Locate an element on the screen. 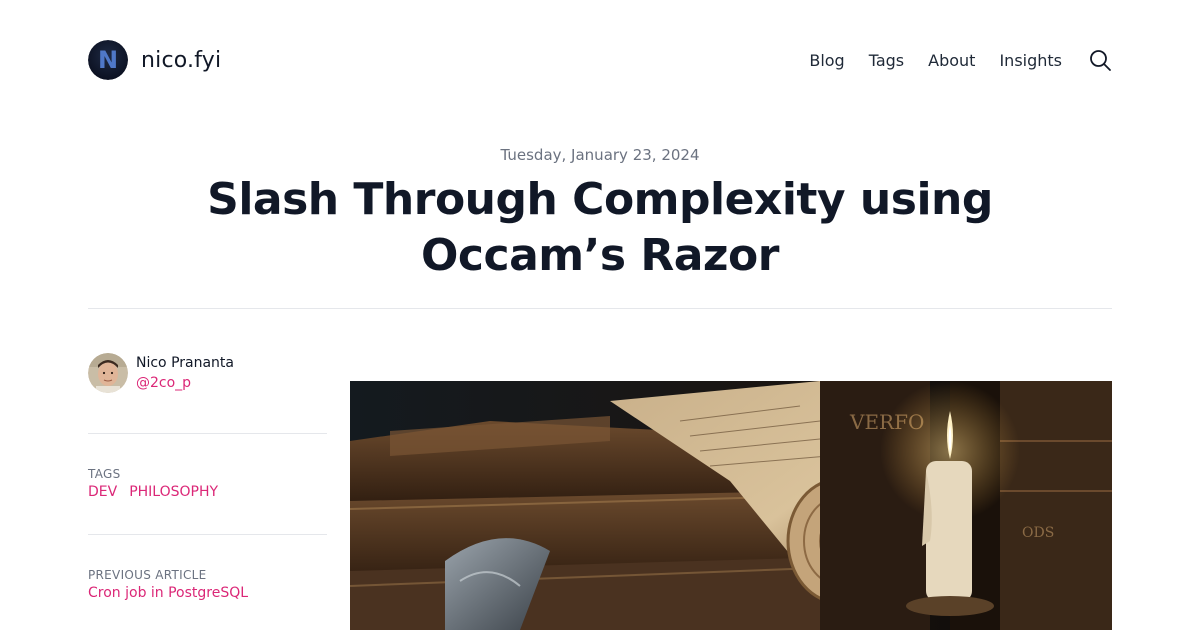 The image size is (1200, 630). tag-link-dev: DEV is located at coordinates (102, 492).